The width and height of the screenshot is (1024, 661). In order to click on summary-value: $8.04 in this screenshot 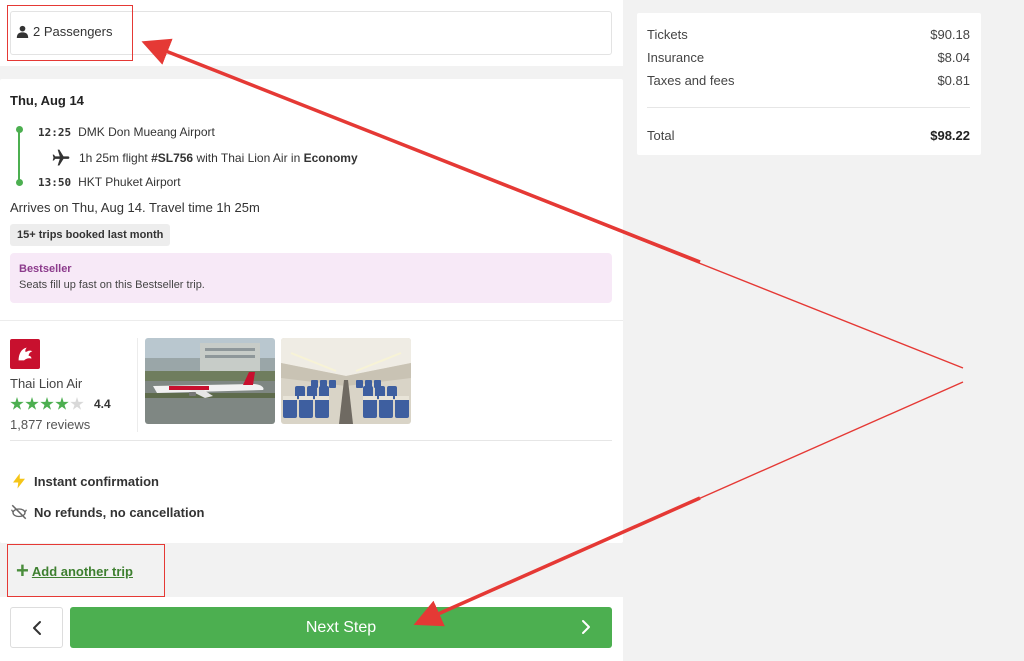, I will do `click(953, 57)`.